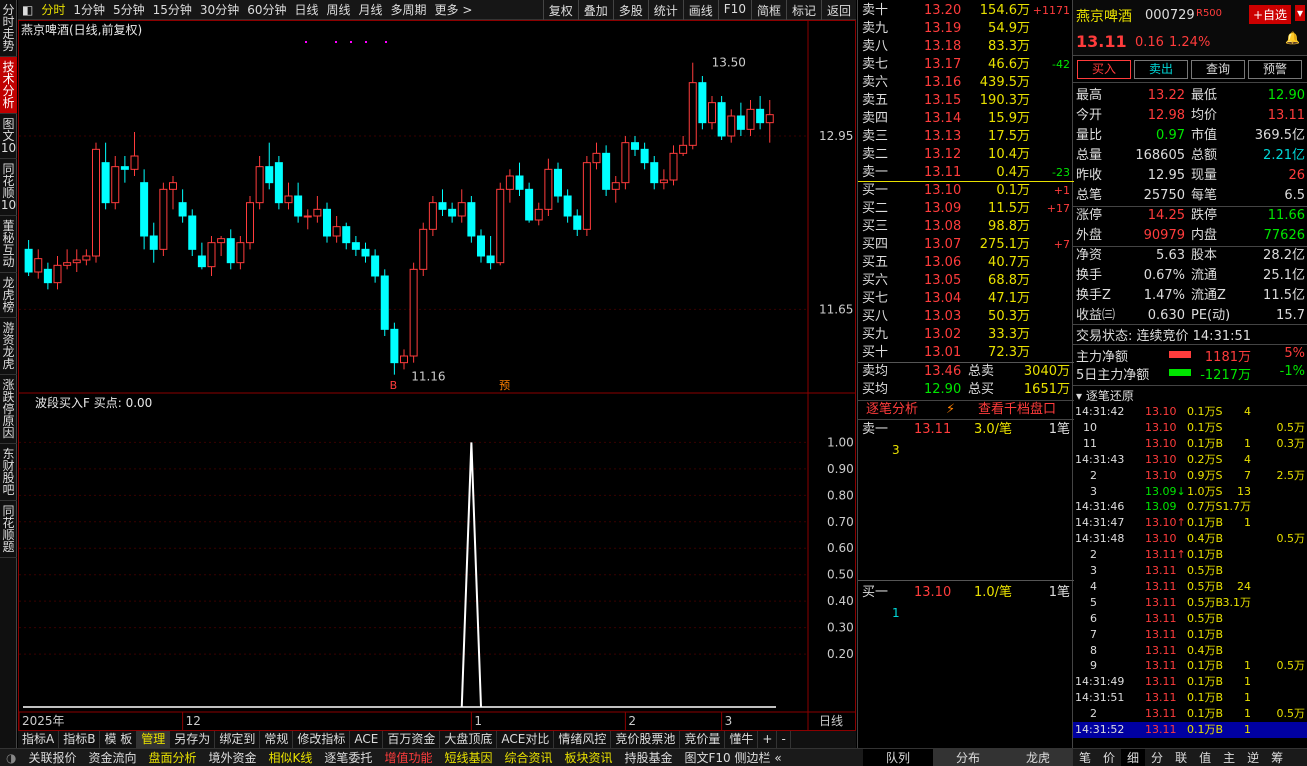  I want to click on indicator-tab-16: +, so click(768, 739).